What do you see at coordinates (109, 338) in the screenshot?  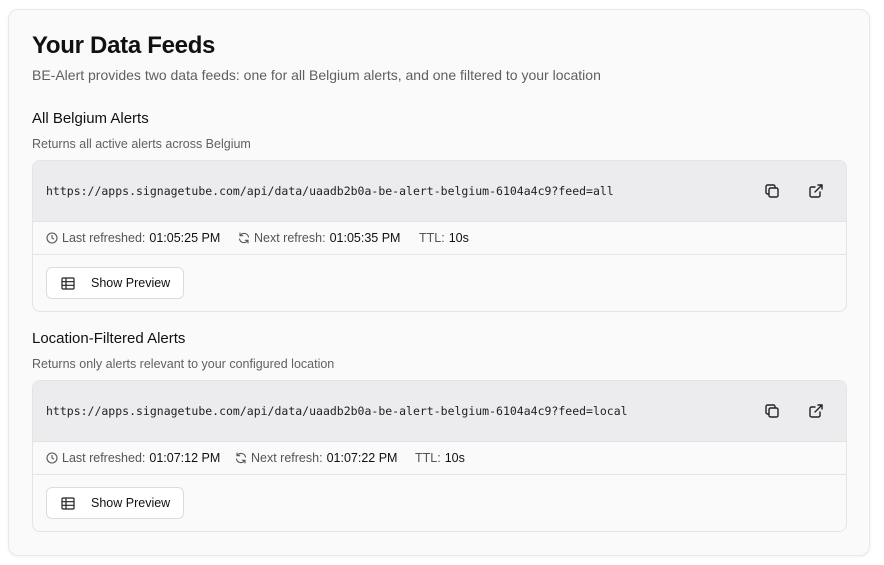 I see `feed-title-local: Location-Filtered Alerts` at bounding box center [109, 338].